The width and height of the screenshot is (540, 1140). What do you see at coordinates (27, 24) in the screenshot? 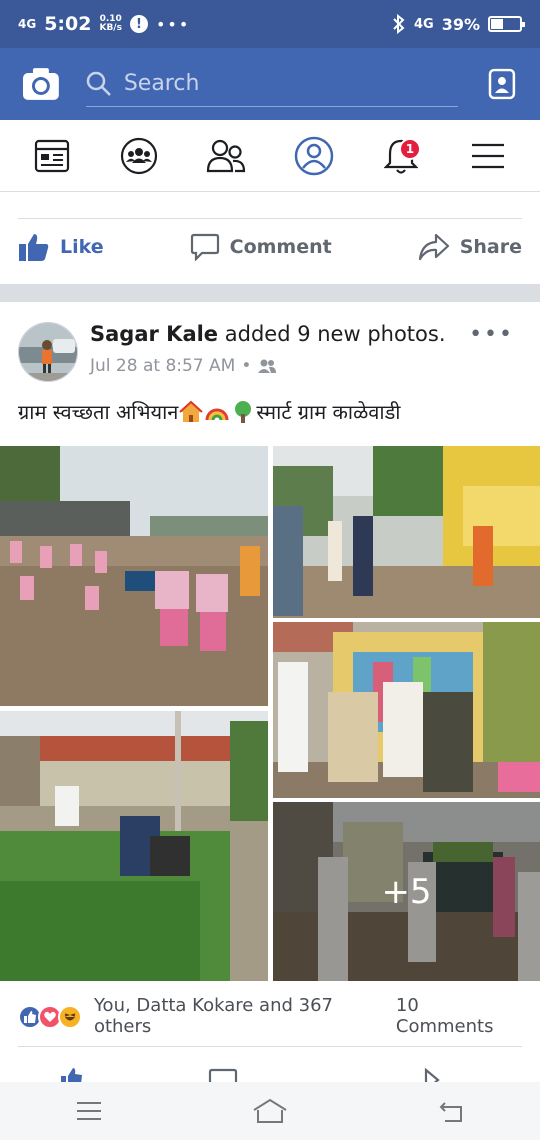
I see `network-indicator: 4G` at bounding box center [27, 24].